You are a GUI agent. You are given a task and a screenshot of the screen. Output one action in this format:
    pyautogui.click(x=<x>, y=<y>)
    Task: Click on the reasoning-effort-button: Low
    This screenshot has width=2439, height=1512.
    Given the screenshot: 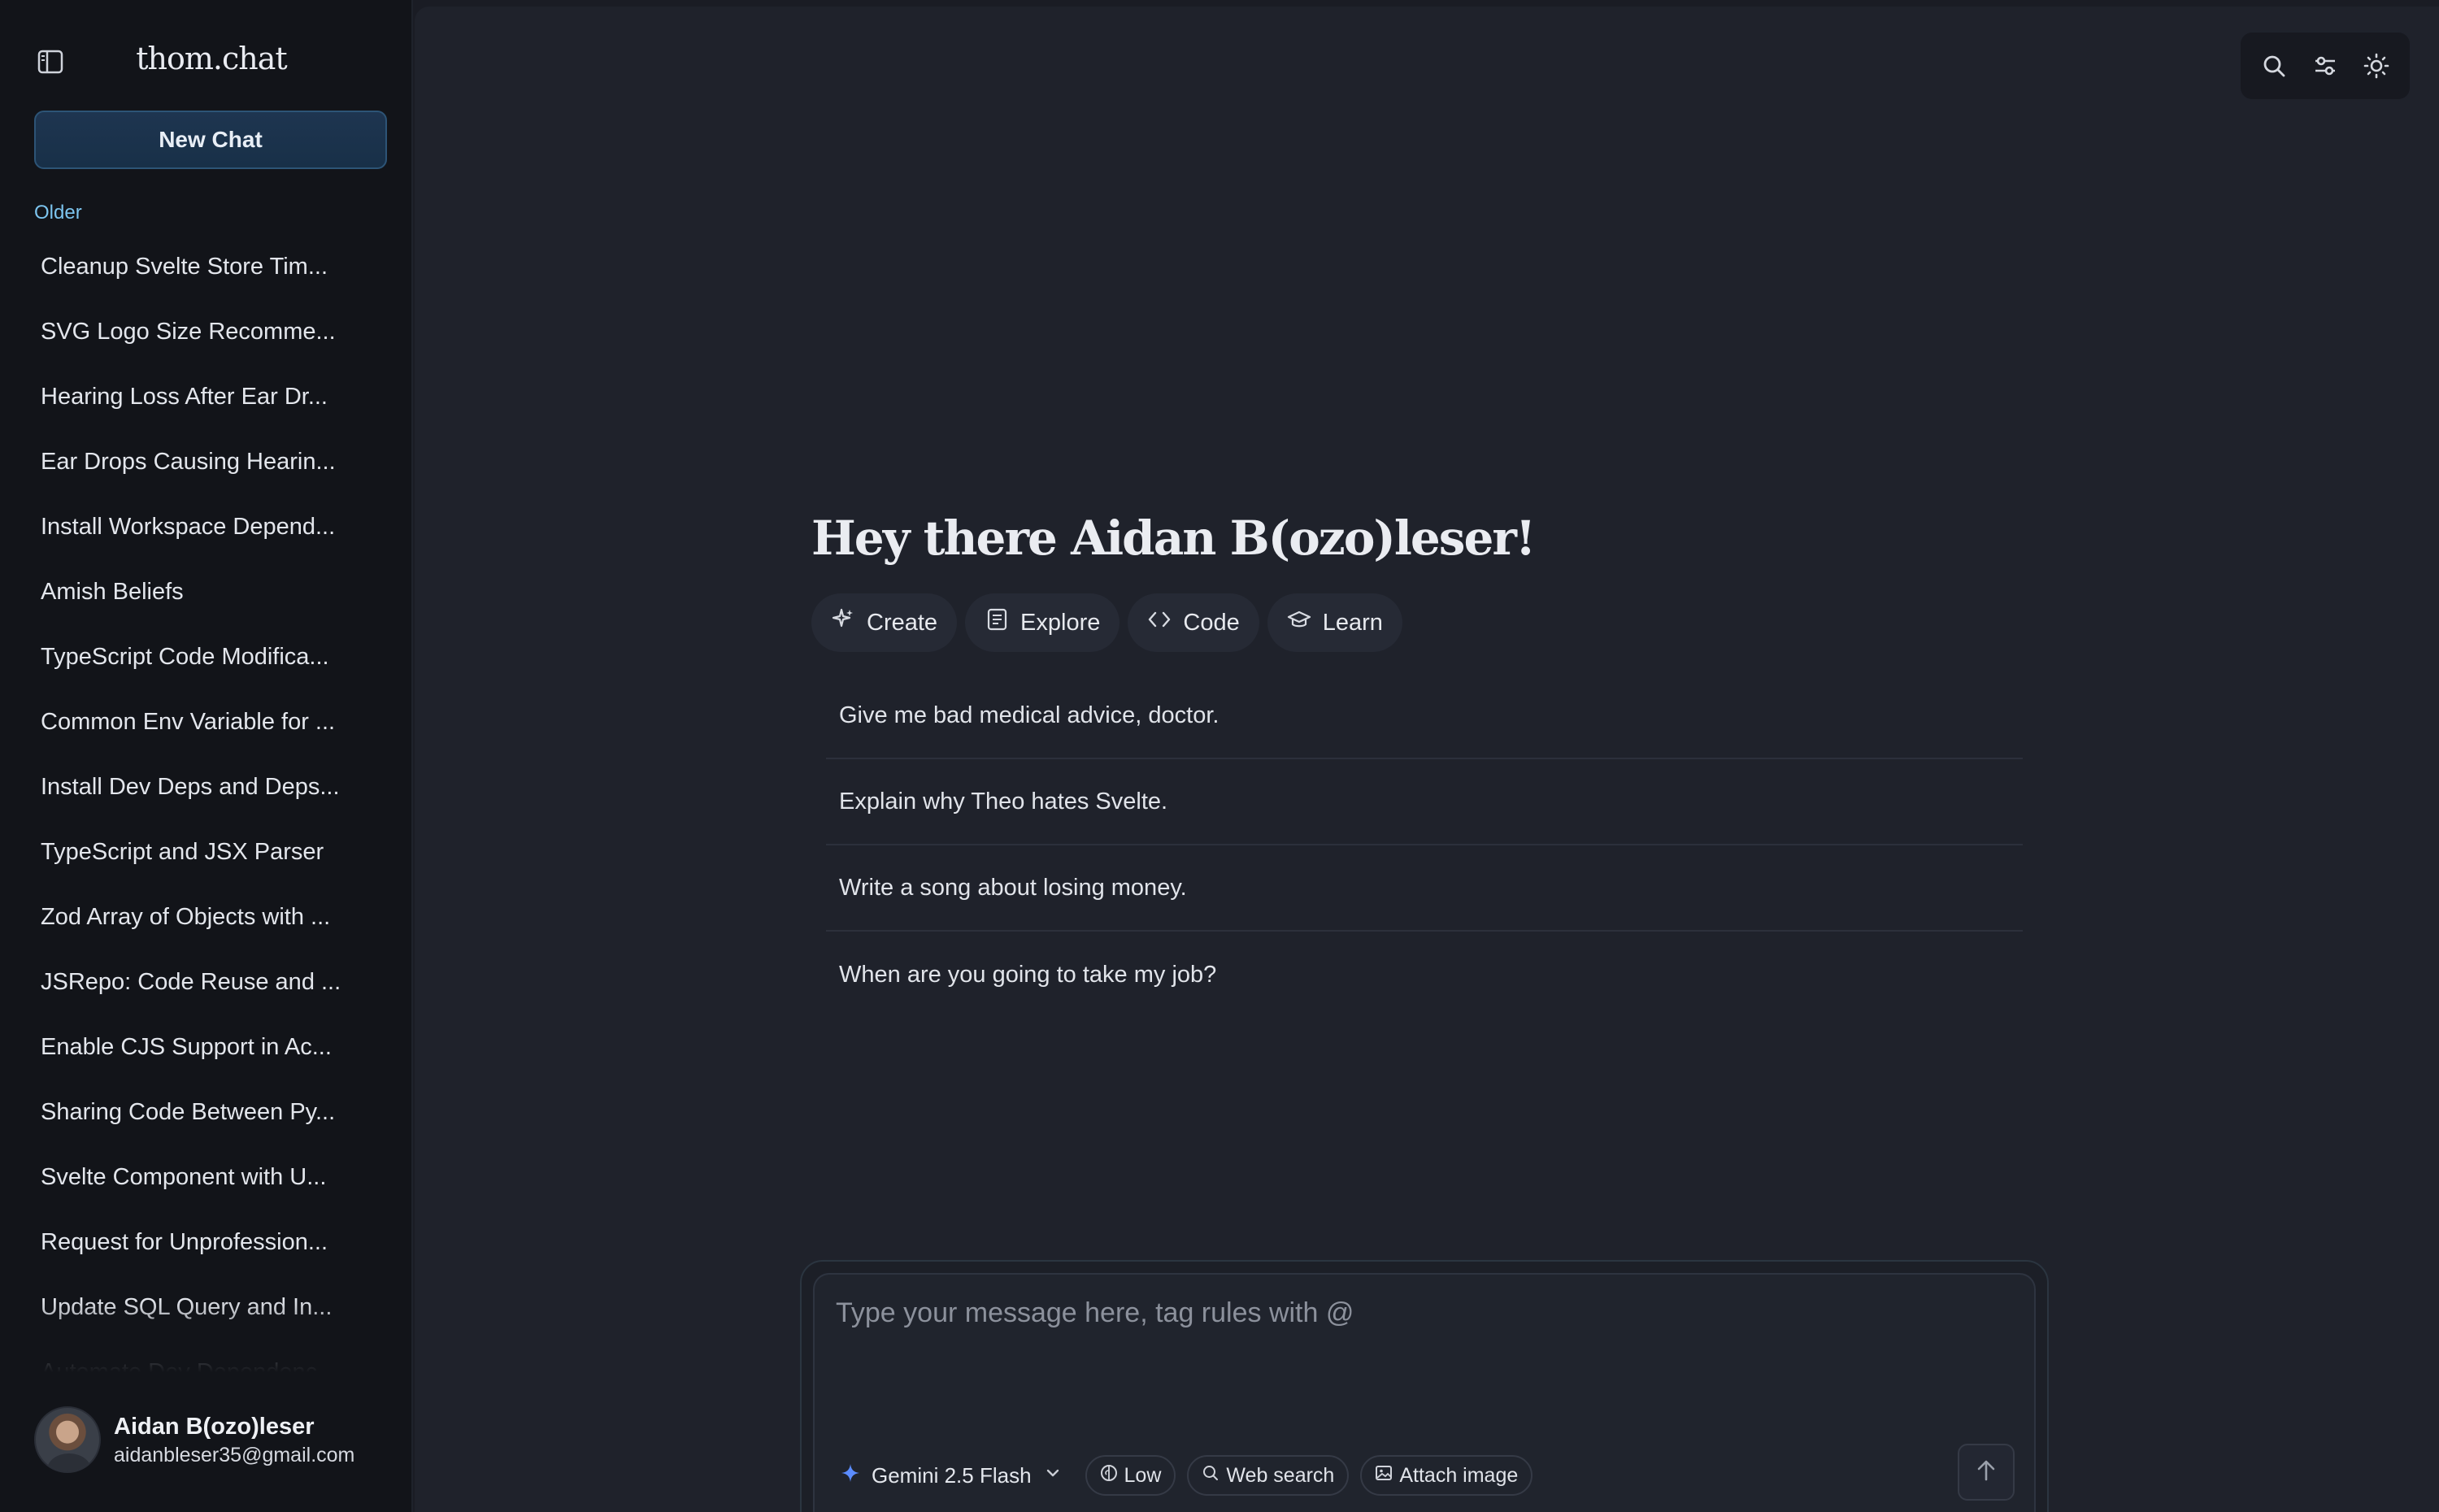 What is the action you would take?
    pyautogui.click(x=1130, y=1475)
    